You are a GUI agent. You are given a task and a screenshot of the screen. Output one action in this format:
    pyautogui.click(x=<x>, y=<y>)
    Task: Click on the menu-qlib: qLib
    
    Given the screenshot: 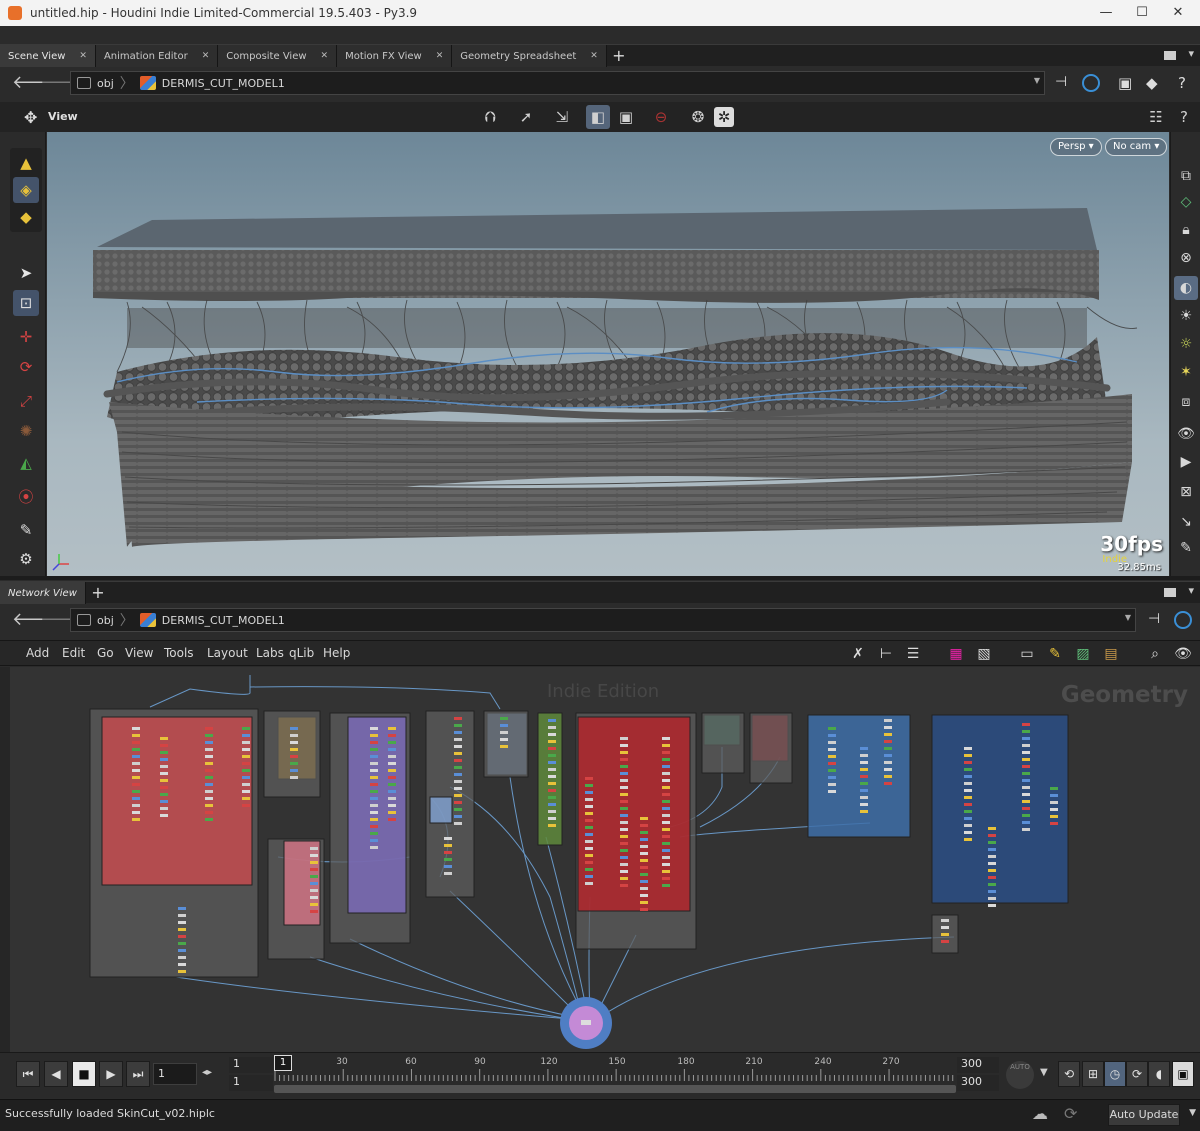 What is the action you would take?
    pyautogui.click(x=301, y=653)
    